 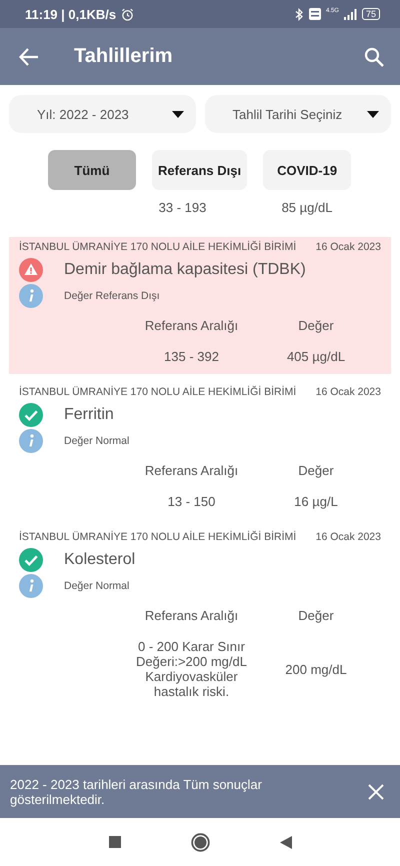 I want to click on reference-range: 135 - 392, so click(x=191, y=356).